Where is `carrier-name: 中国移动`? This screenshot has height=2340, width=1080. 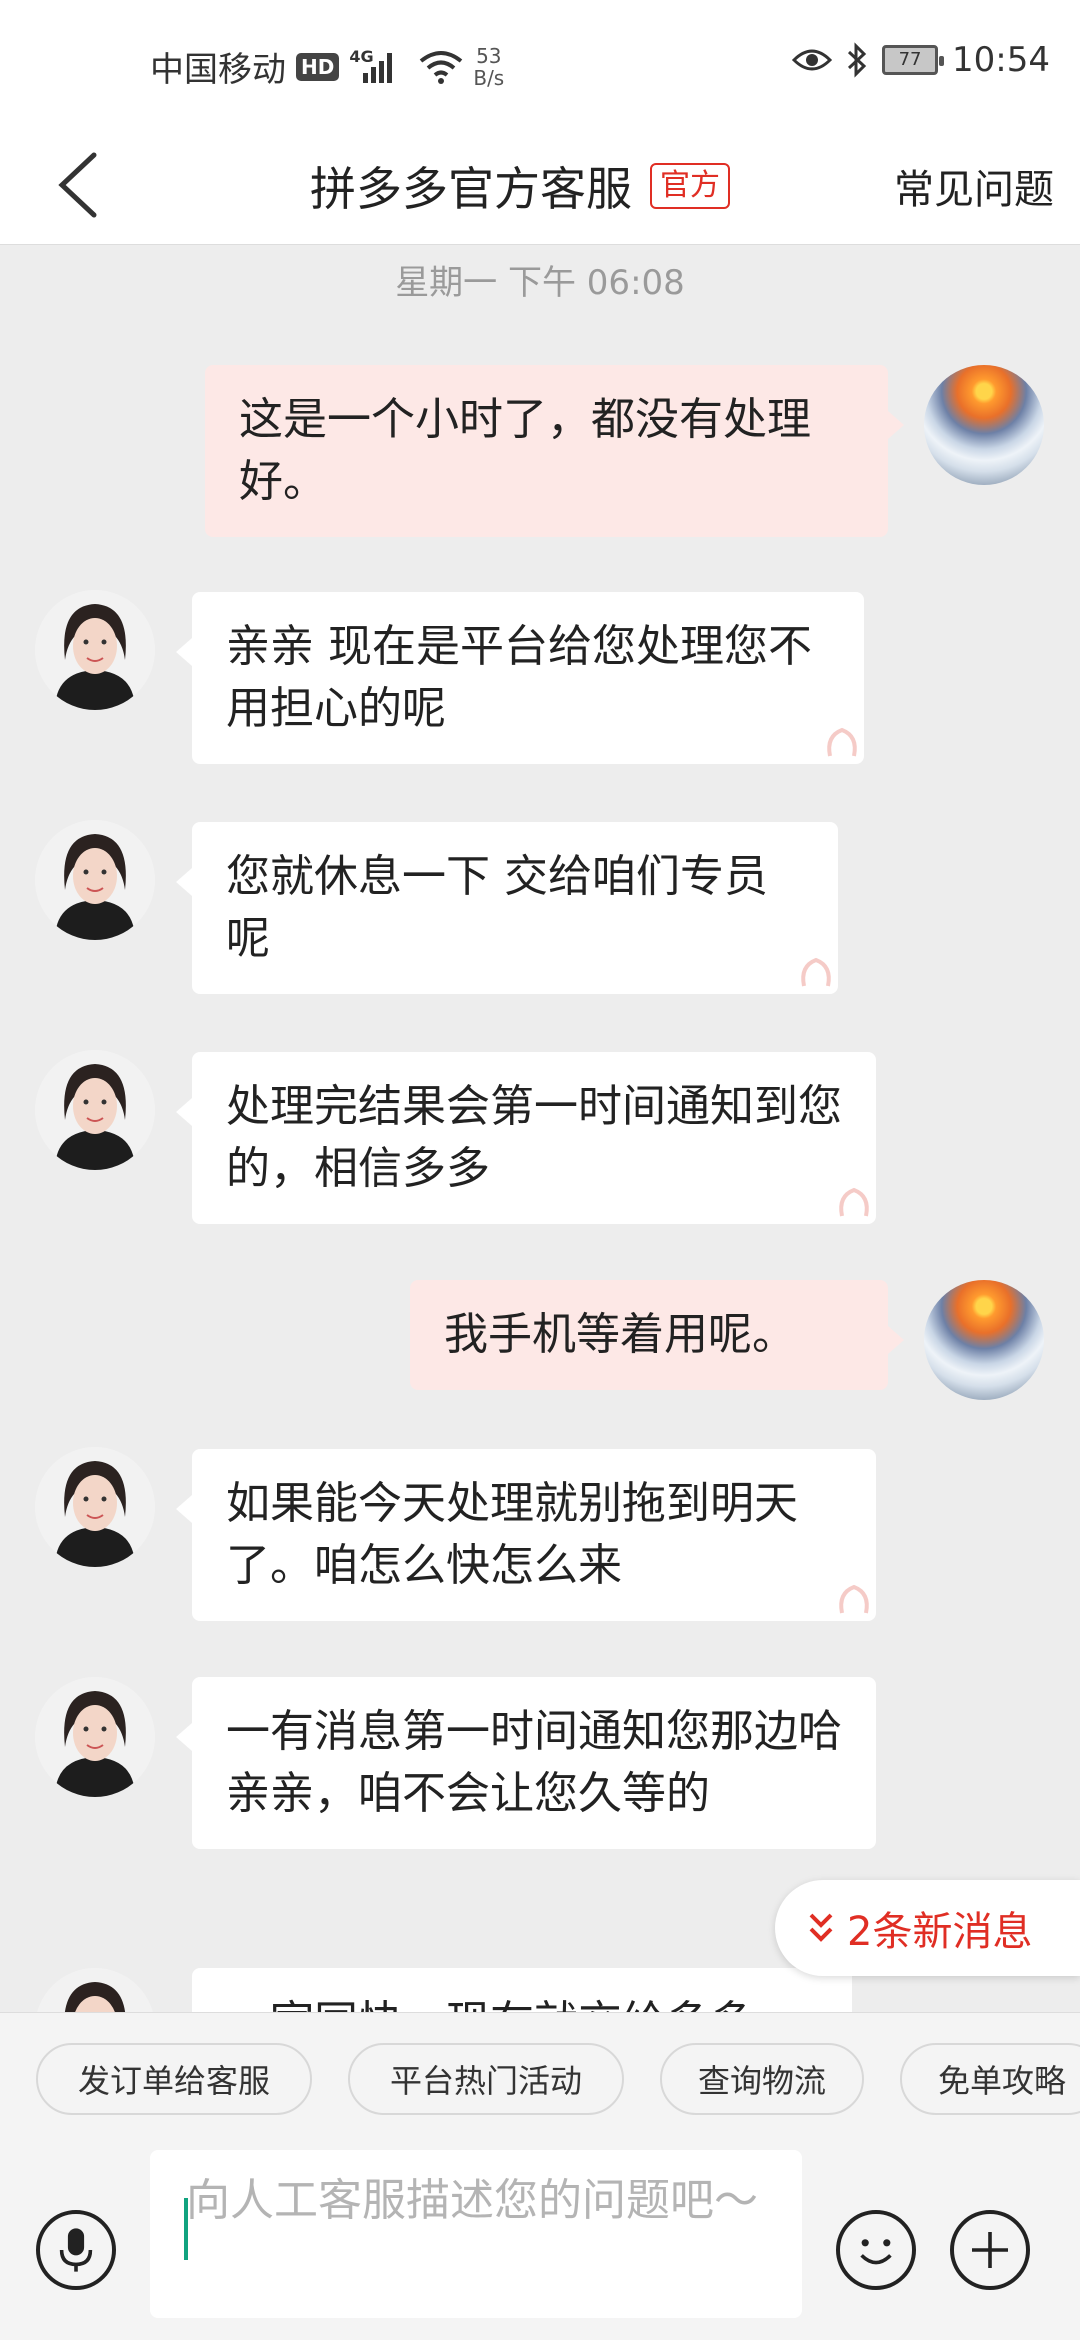
carrier-name: 中国移动 is located at coordinates (218, 70).